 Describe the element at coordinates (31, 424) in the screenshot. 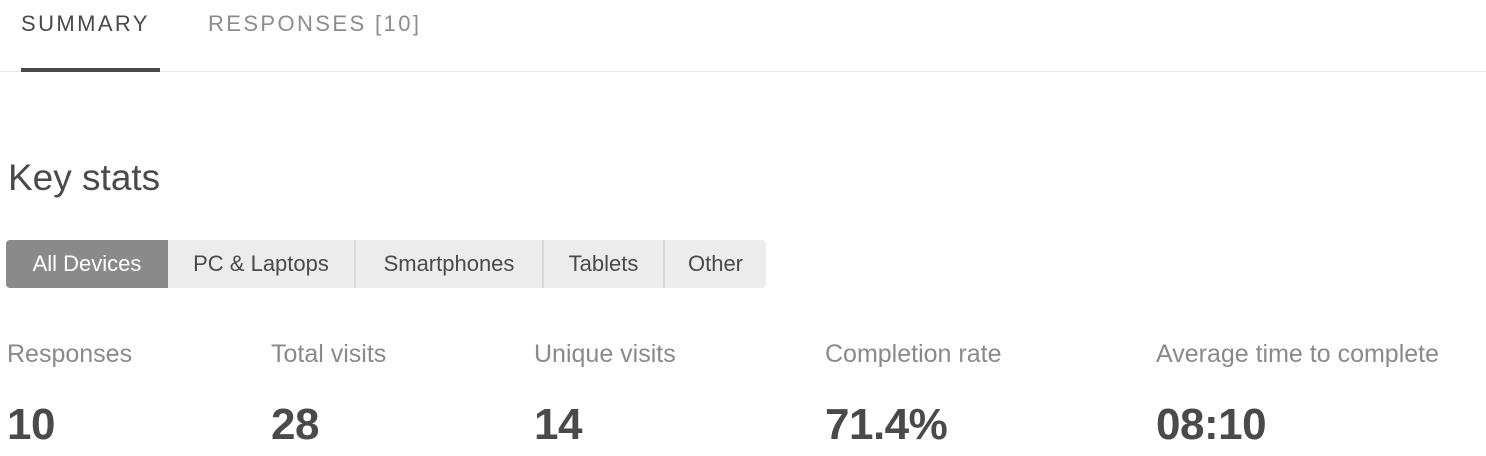

I see `stat-value: 10` at that location.